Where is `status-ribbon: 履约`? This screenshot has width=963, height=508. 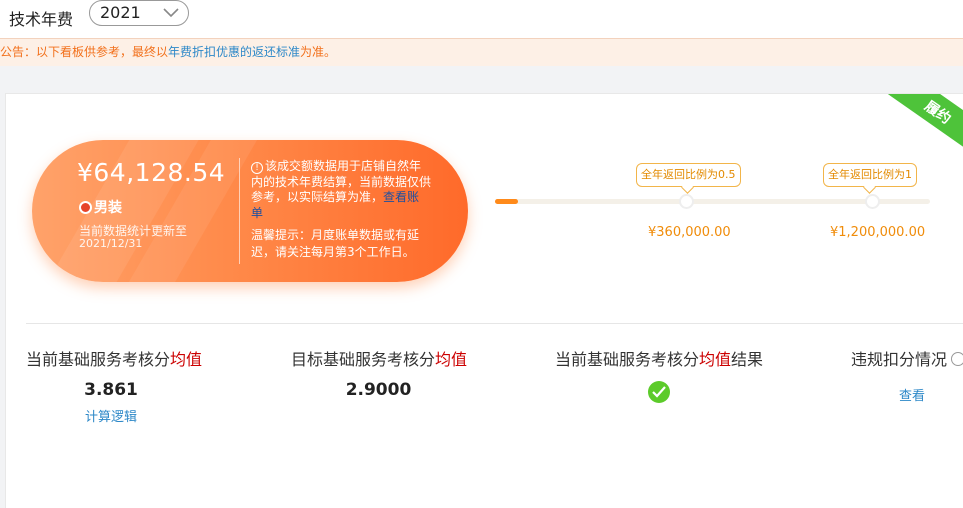
status-ribbon: 履约 is located at coordinates (924, 128).